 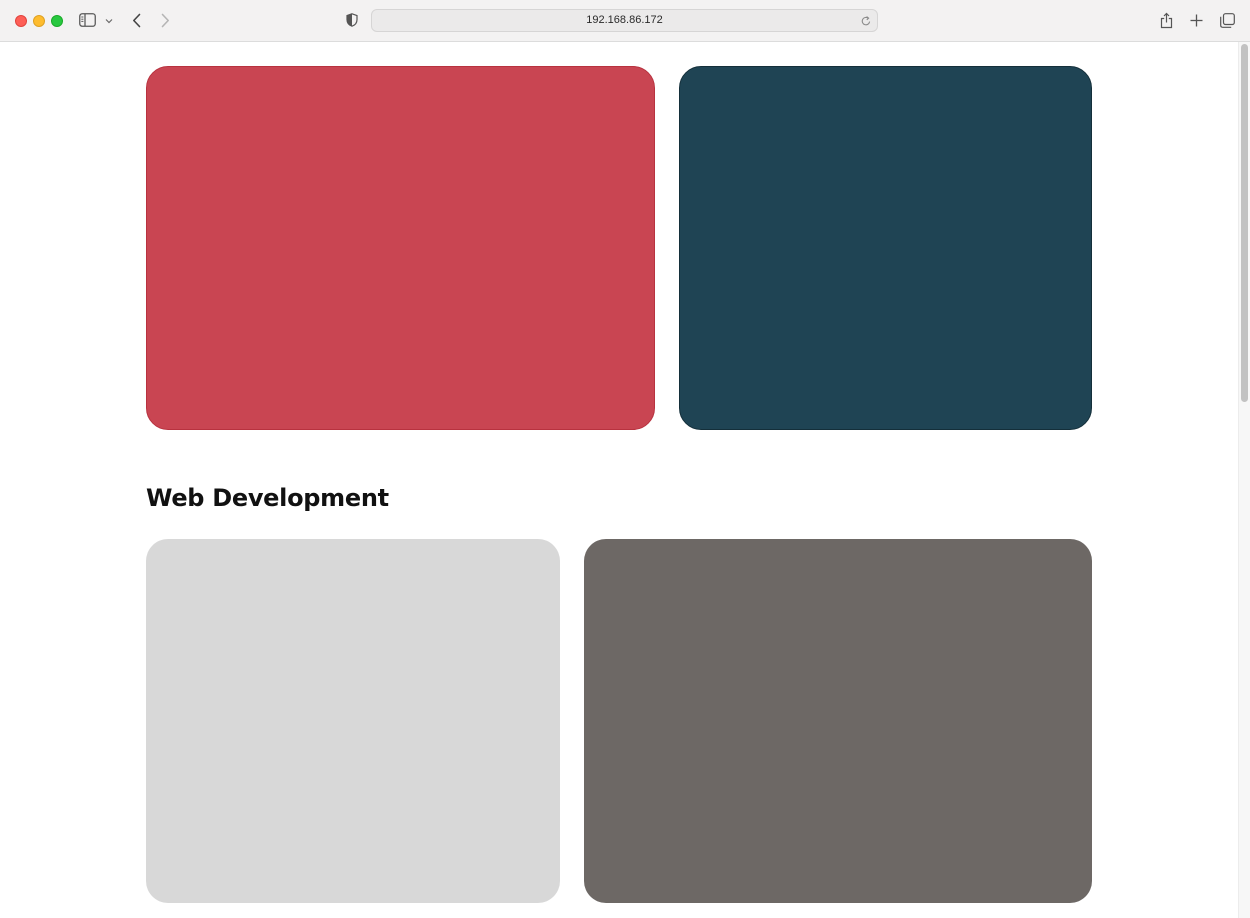 What do you see at coordinates (1227, 20) in the screenshot?
I see `tab-overview-icon` at bounding box center [1227, 20].